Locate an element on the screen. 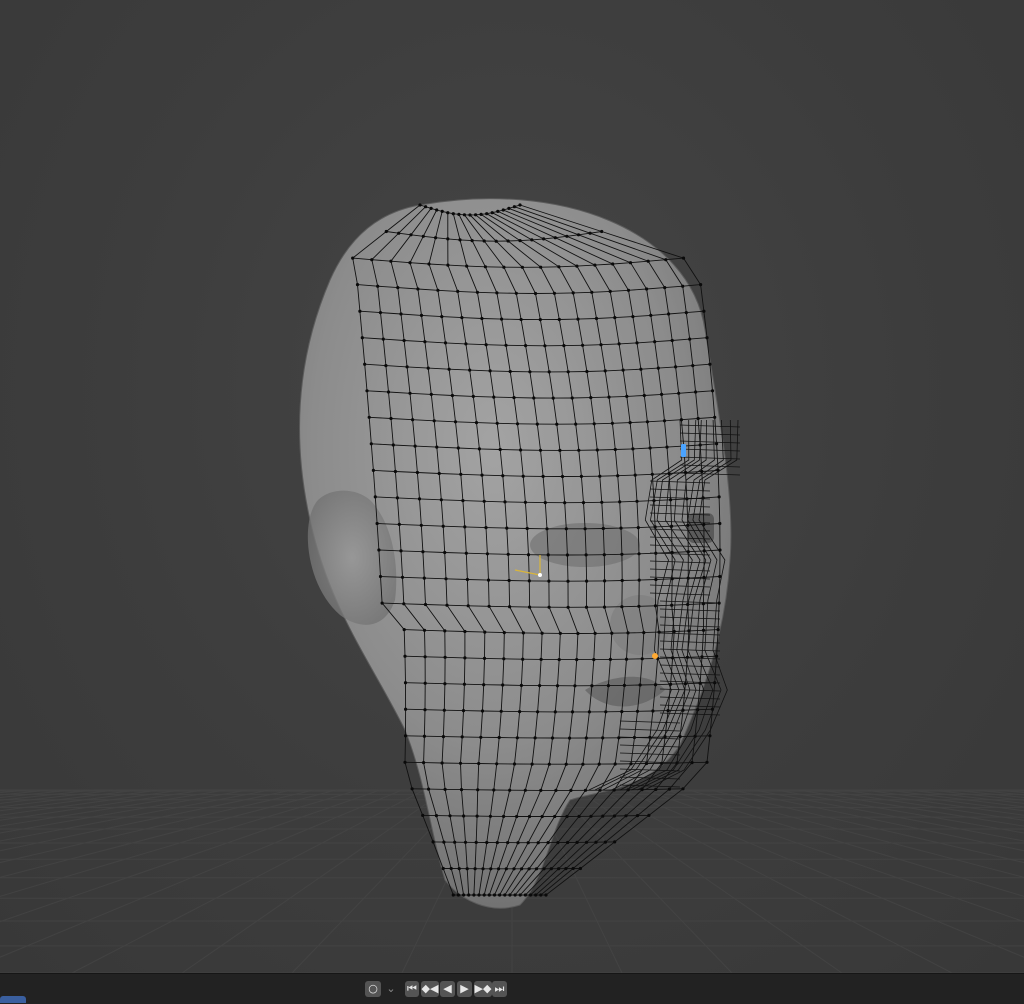  keying-dropdown-icon: ⌄ is located at coordinates (391, 989).